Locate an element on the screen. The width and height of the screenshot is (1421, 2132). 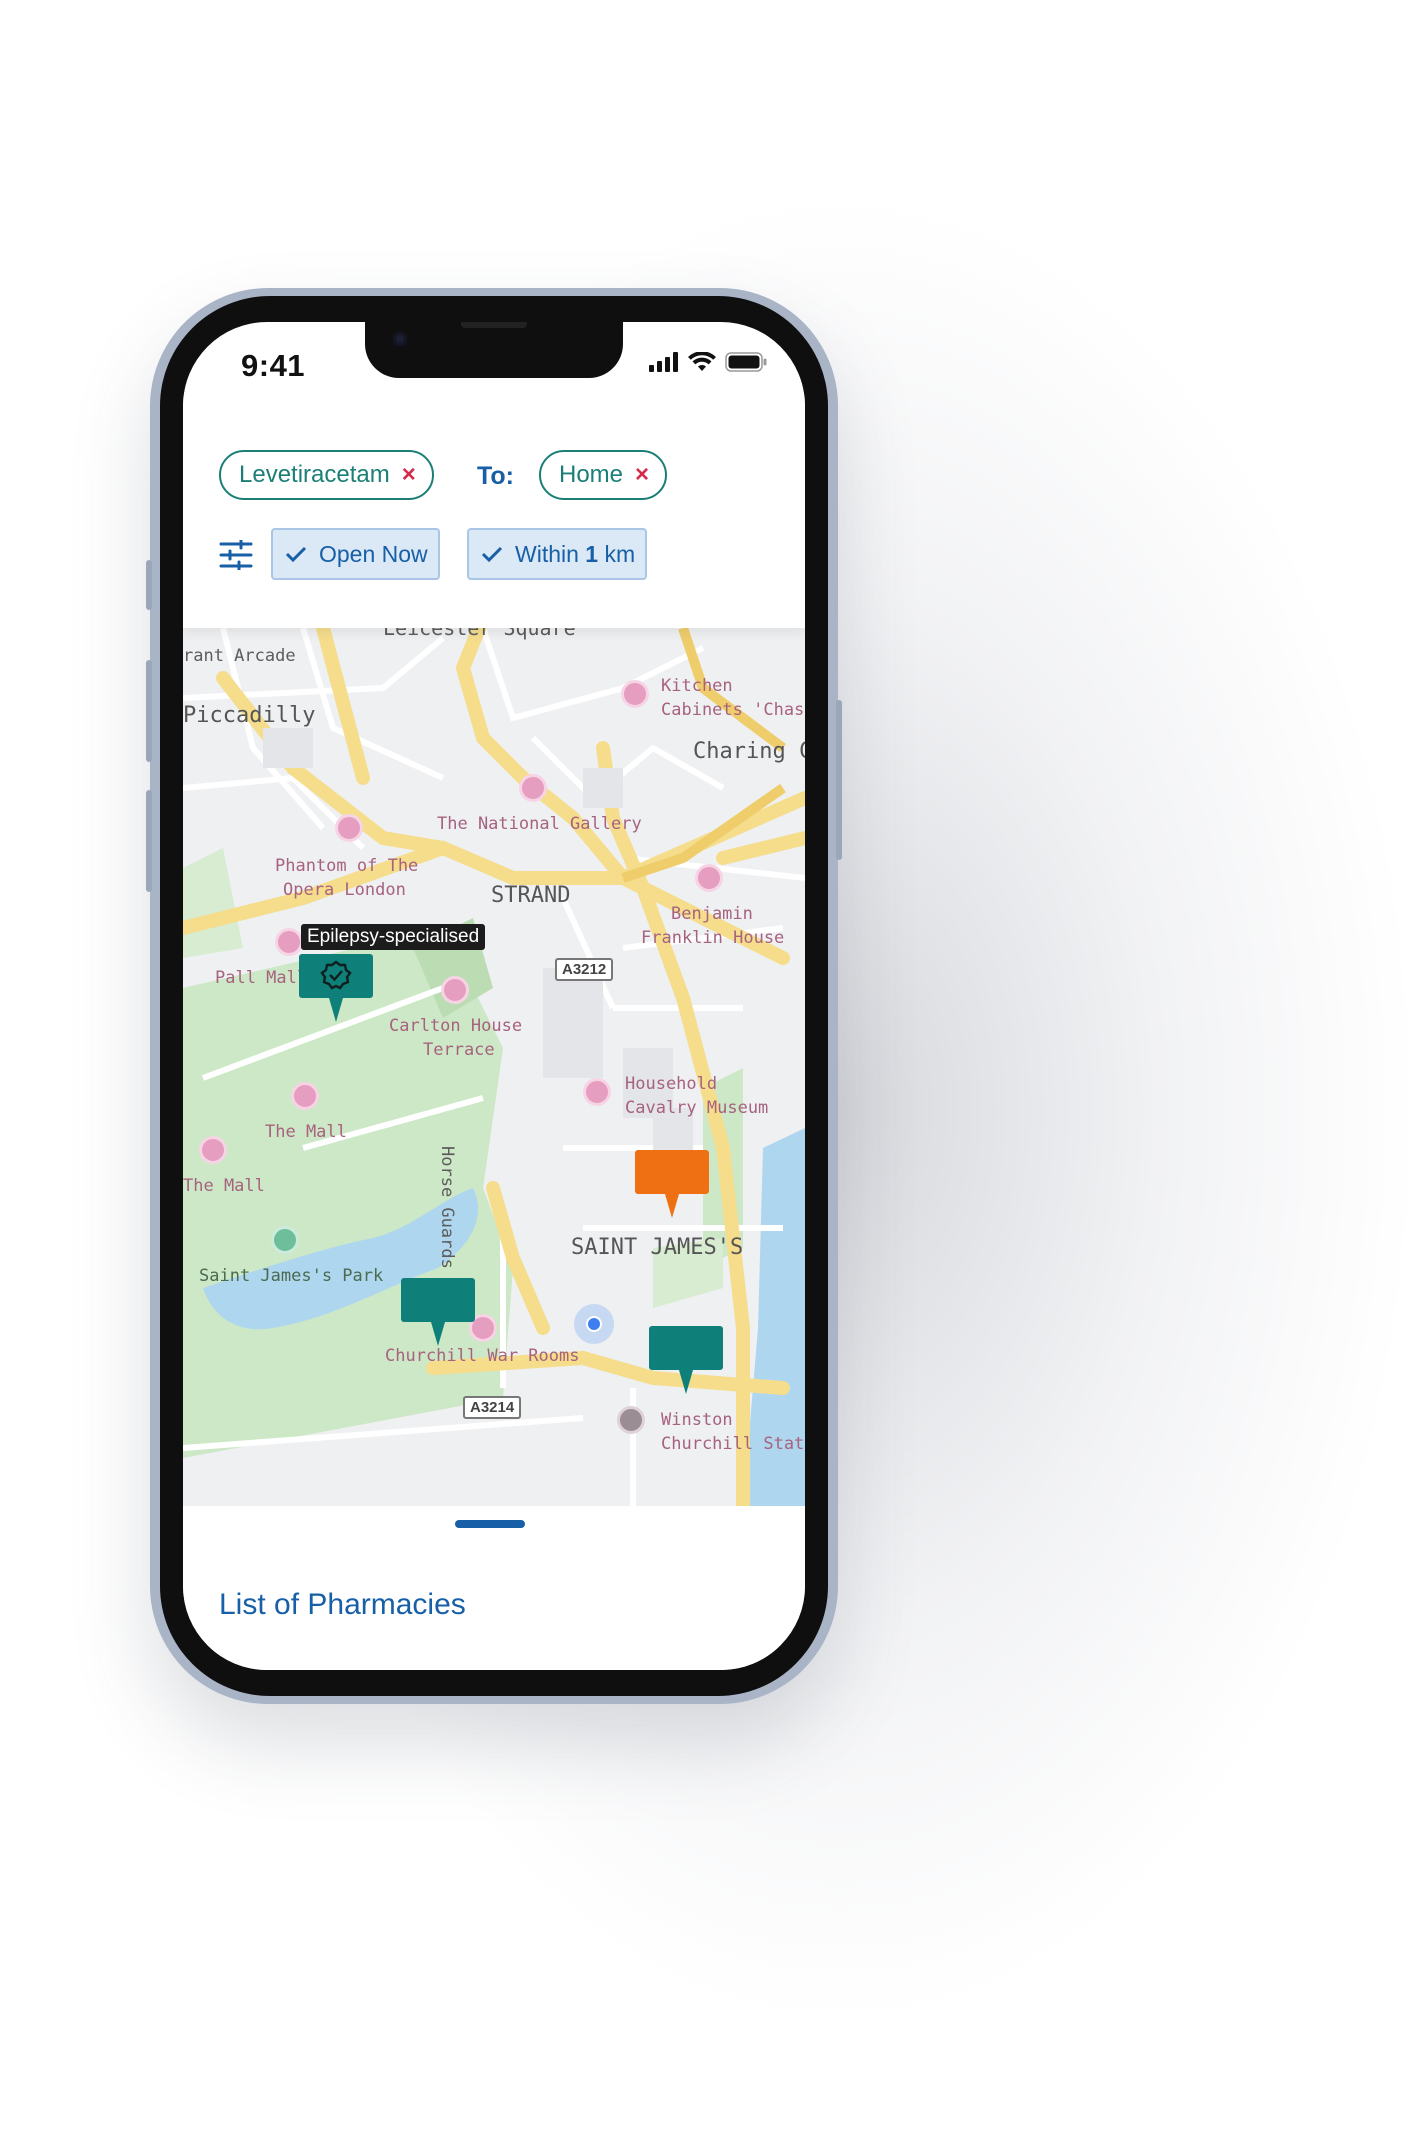
volume-up-button is located at coordinates (149, 711).